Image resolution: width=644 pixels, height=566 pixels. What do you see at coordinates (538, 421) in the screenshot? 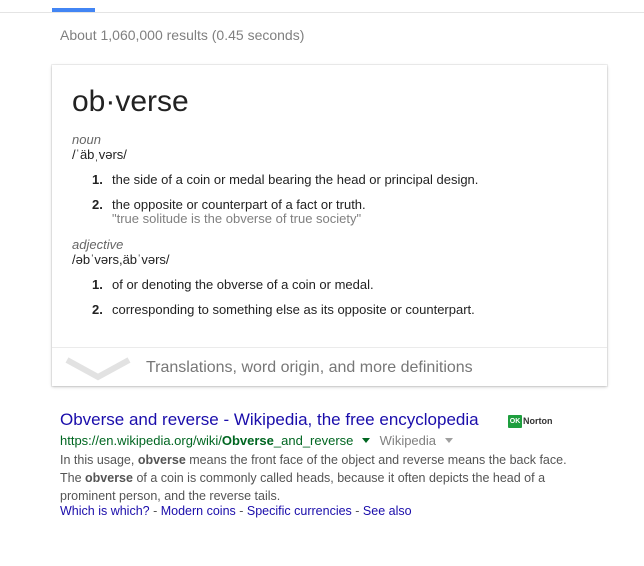
I see `norton-label: Norton` at bounding box center [538, 421].